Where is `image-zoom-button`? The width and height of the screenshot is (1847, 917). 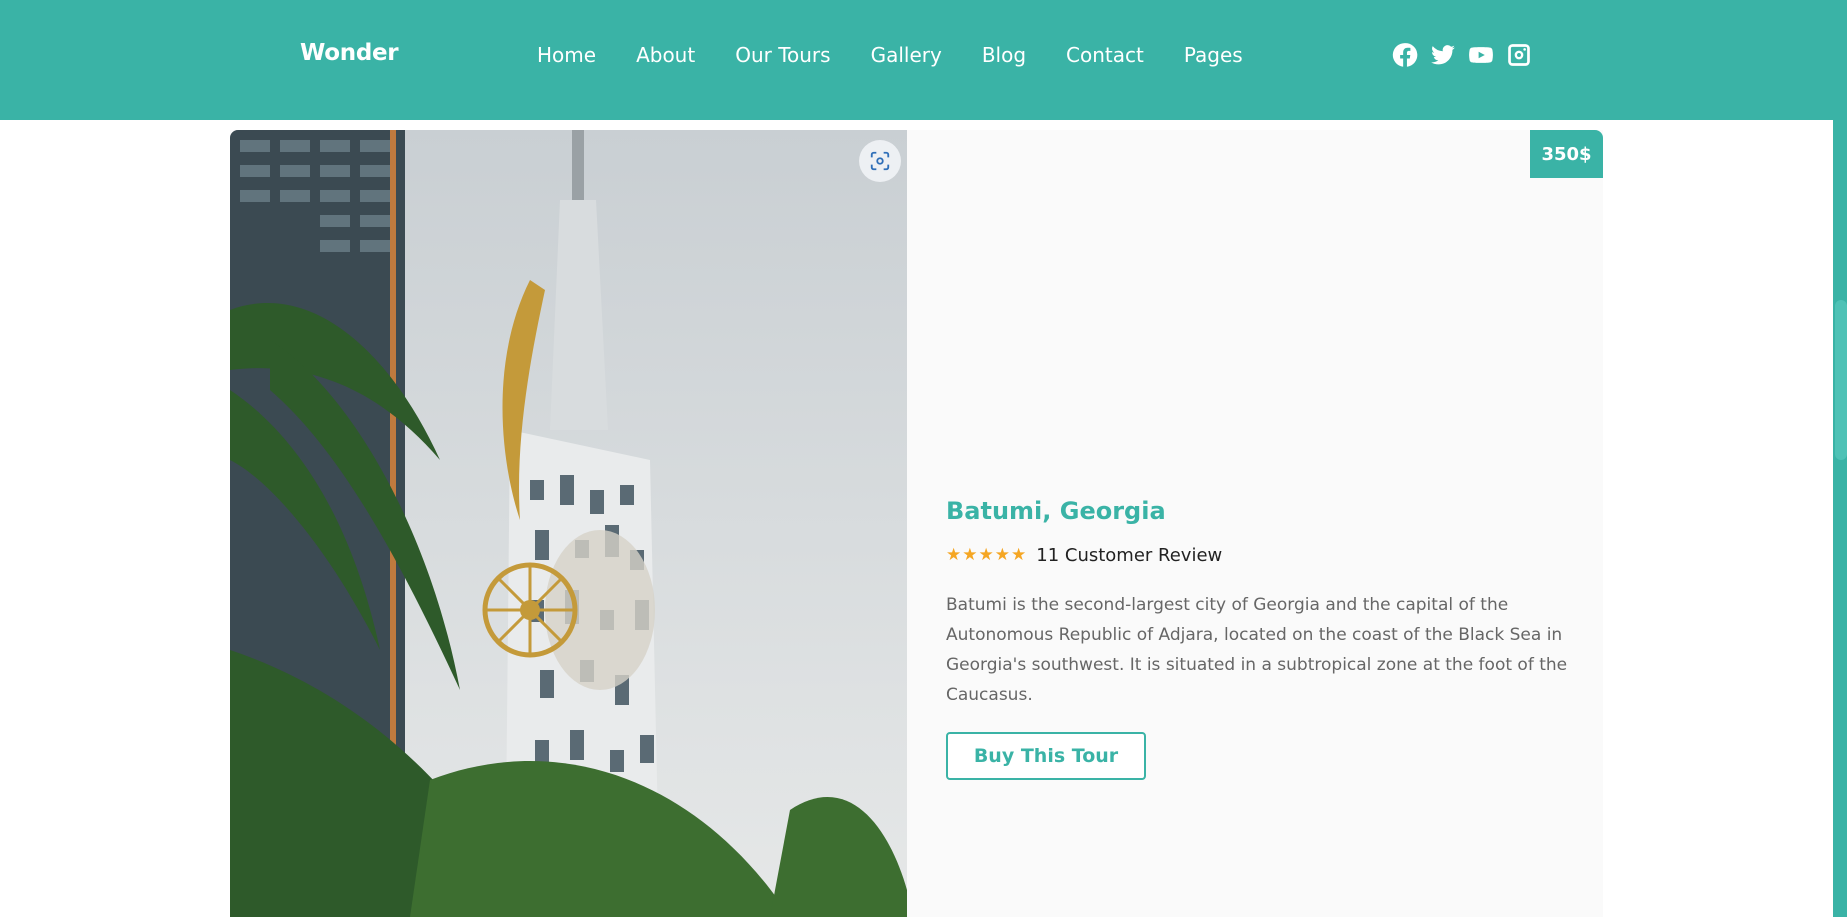 image-zoom-button is located at coordinates (880, 161).